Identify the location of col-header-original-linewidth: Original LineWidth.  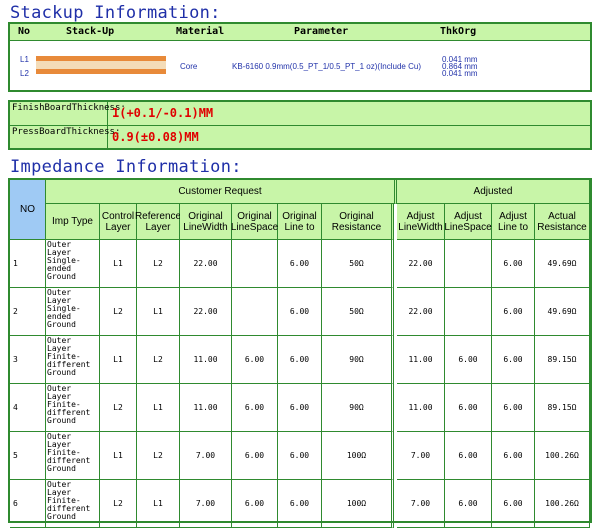
(206, 222).